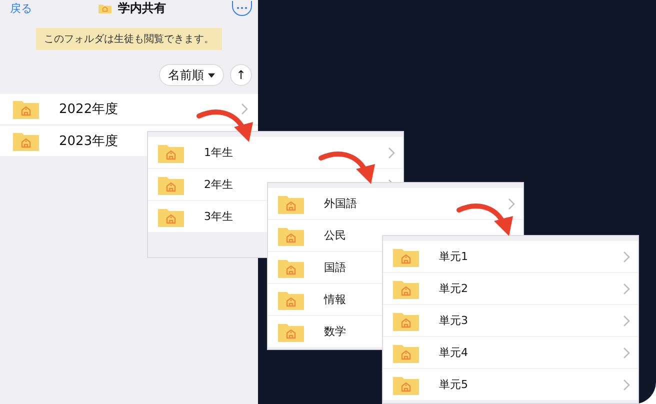  I want to click on folder-name: 2年生, so click(218, 184).